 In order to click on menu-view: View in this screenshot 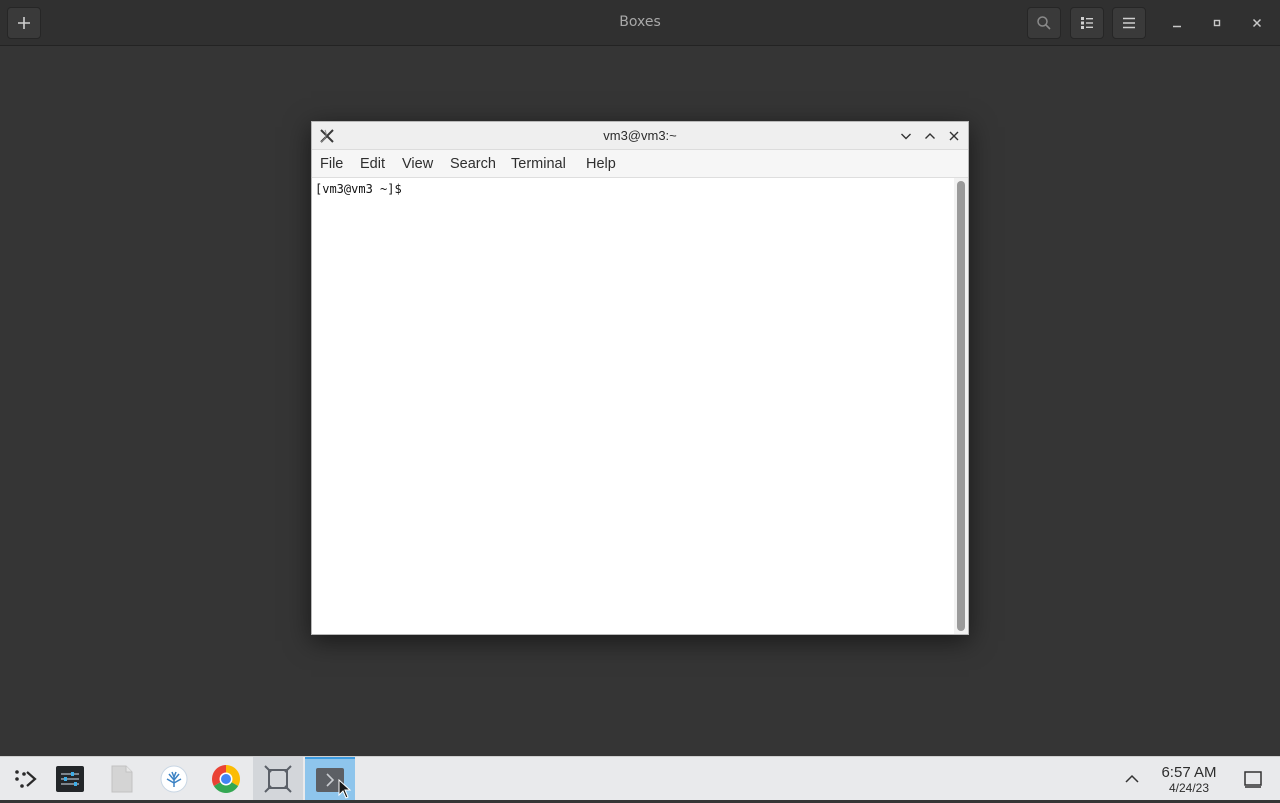, I will do `click(417, 164)`.